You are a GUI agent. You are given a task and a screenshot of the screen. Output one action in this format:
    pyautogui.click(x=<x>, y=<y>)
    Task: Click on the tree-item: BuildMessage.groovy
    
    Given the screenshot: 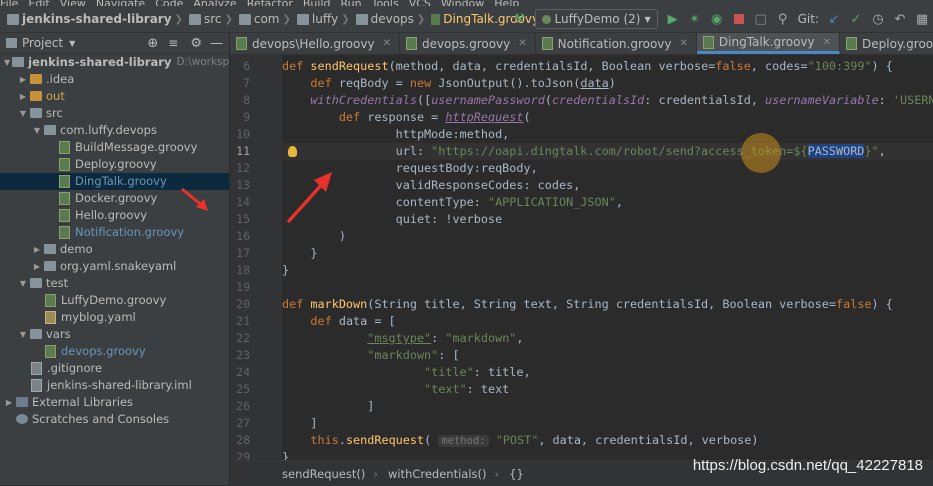 What is the action you would take?
    pyautogui.click(x=114, y=147)
    